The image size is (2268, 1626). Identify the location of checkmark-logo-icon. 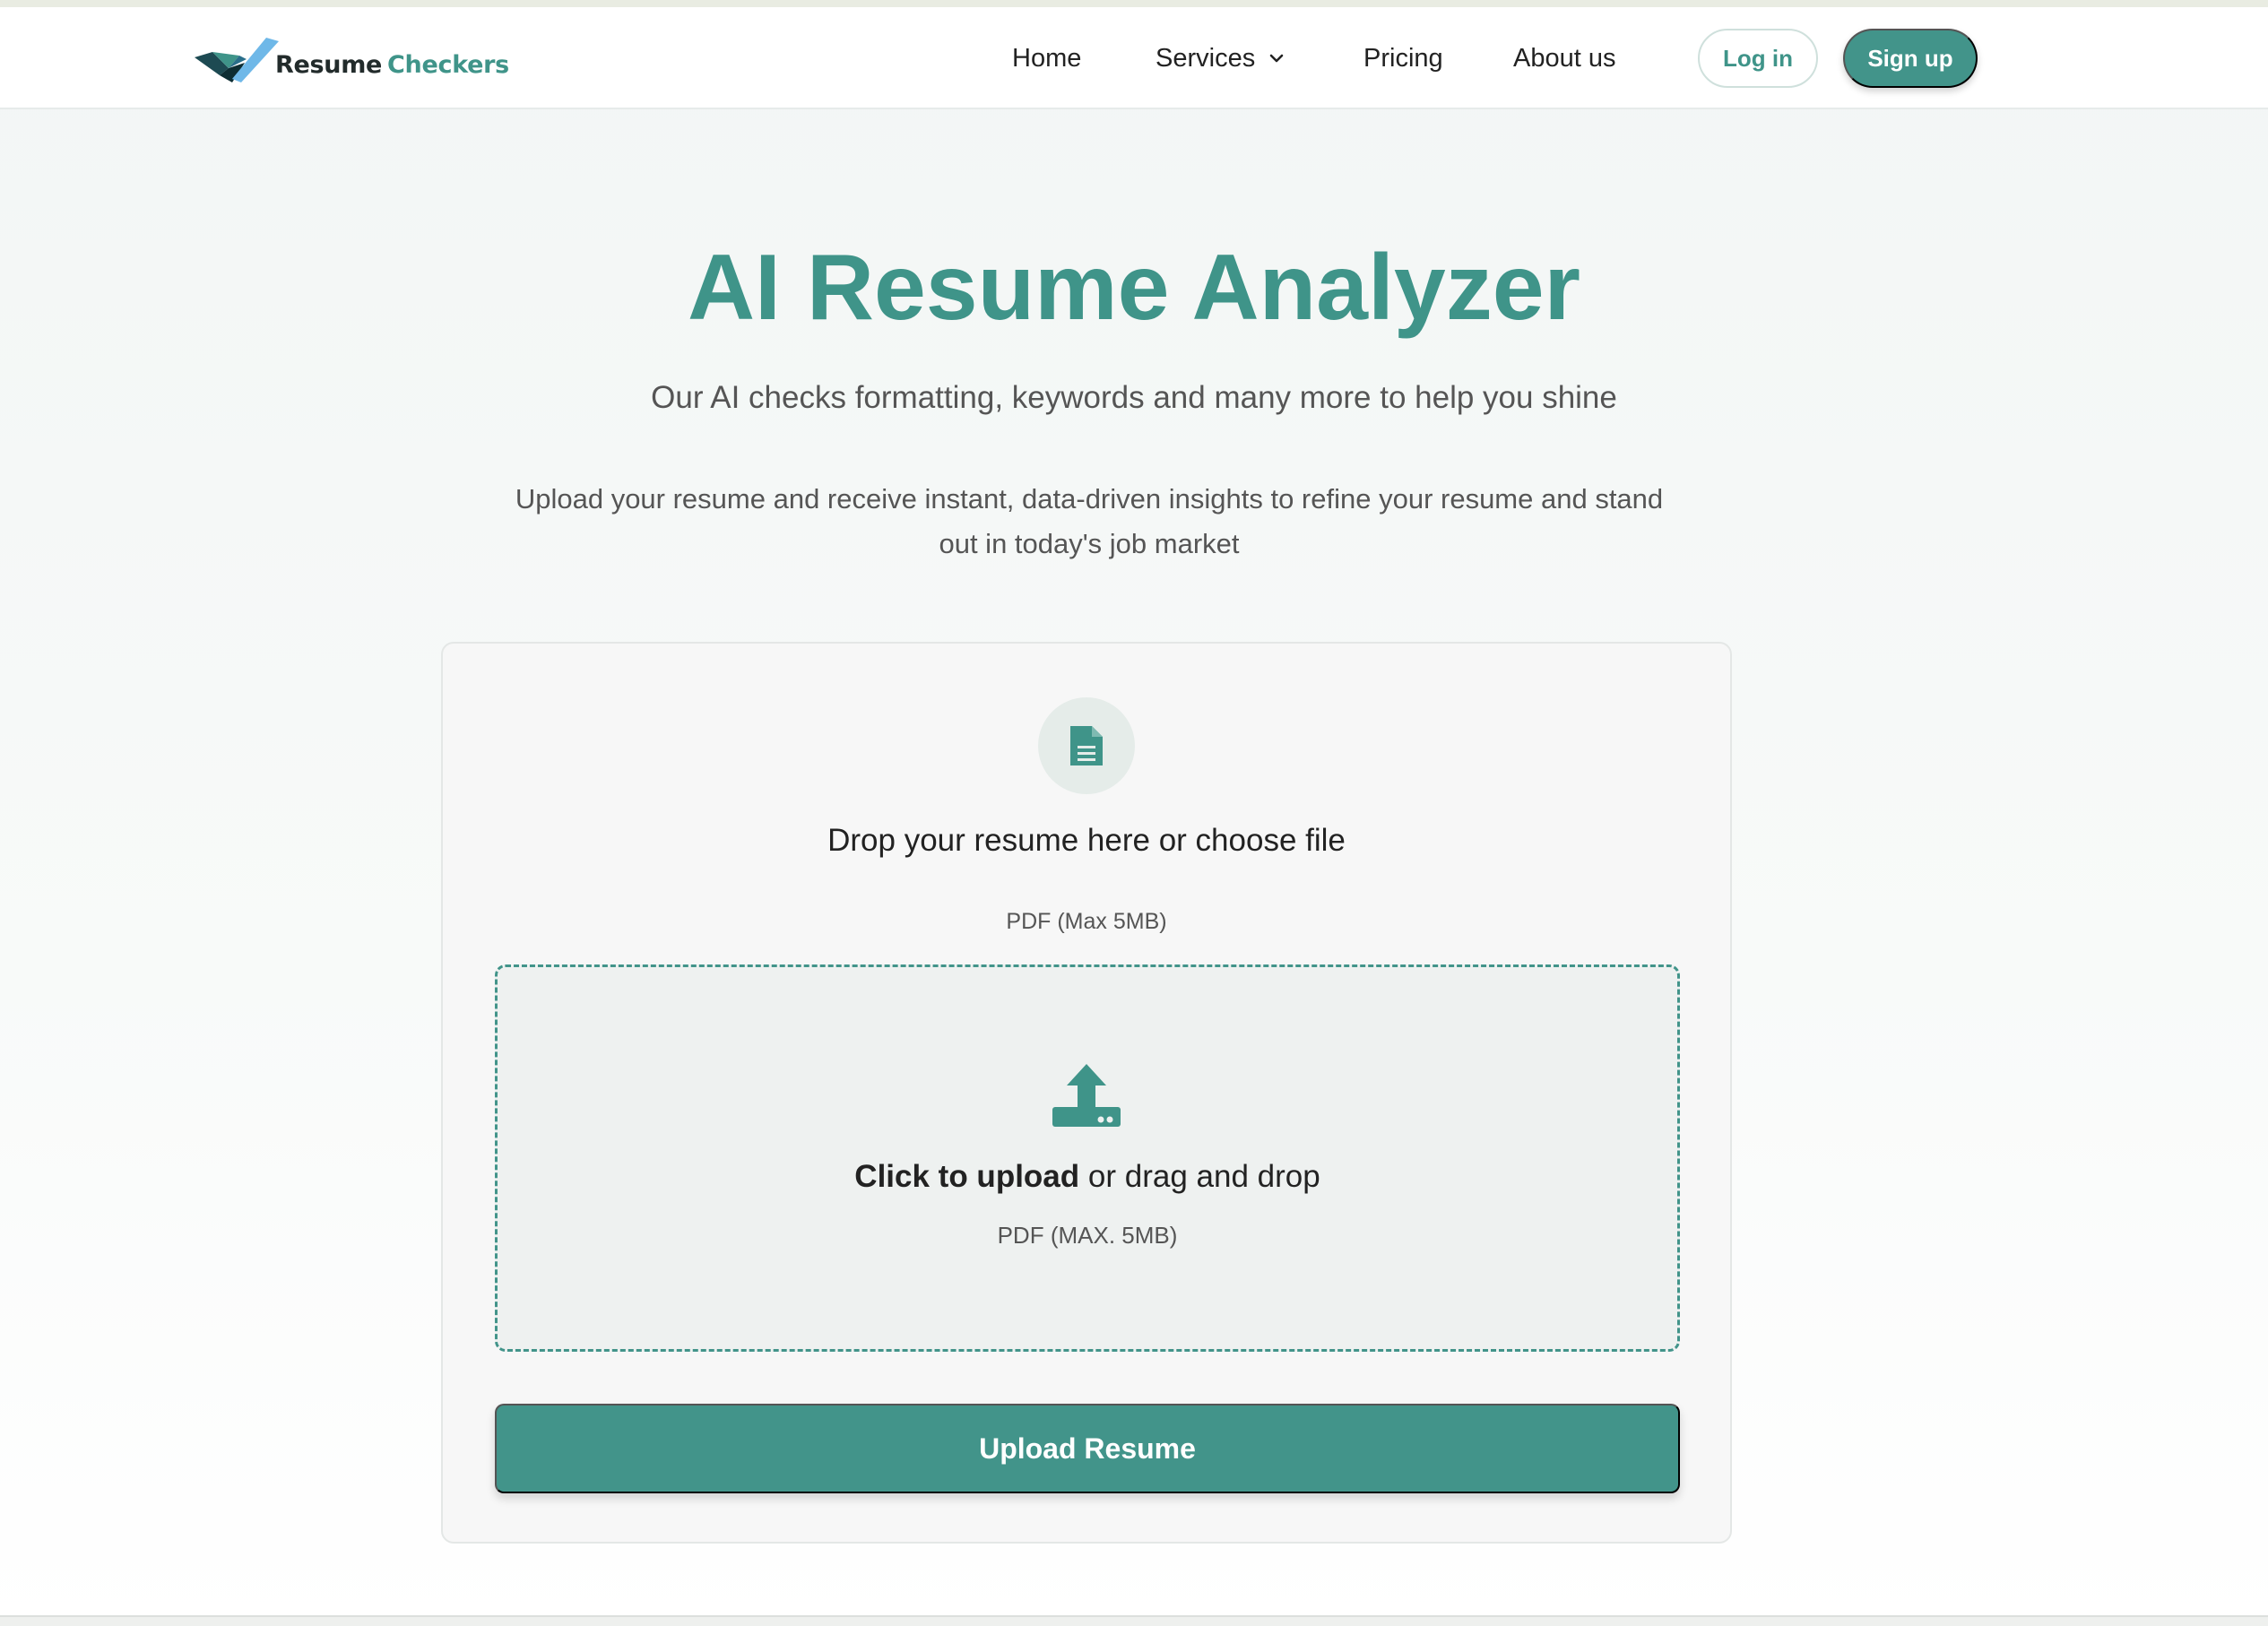
(237, 60).